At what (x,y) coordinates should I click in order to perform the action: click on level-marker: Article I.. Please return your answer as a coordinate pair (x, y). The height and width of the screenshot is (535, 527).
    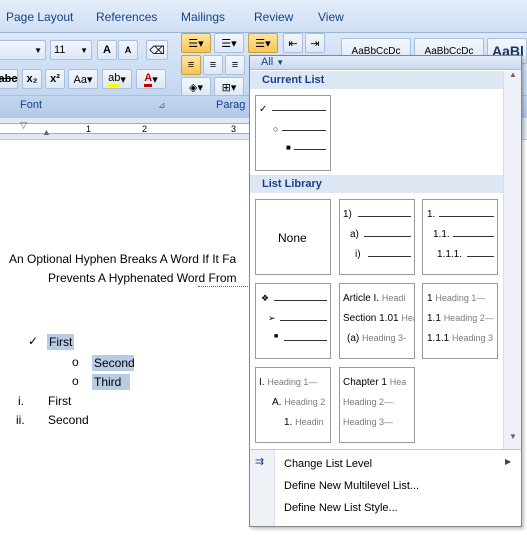
    Looking at the image, I should click on (361, 298).